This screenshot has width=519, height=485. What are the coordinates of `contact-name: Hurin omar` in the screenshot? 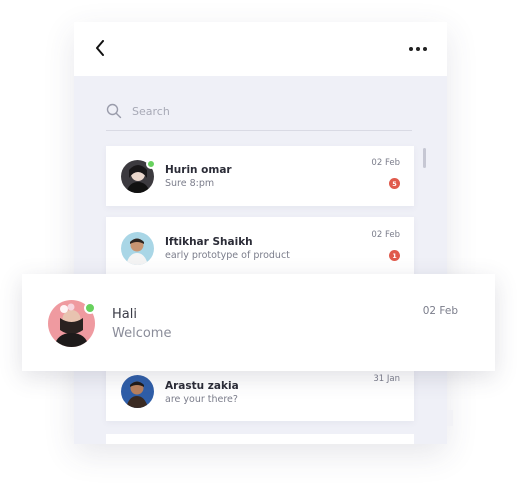 It's located at (198, 170).